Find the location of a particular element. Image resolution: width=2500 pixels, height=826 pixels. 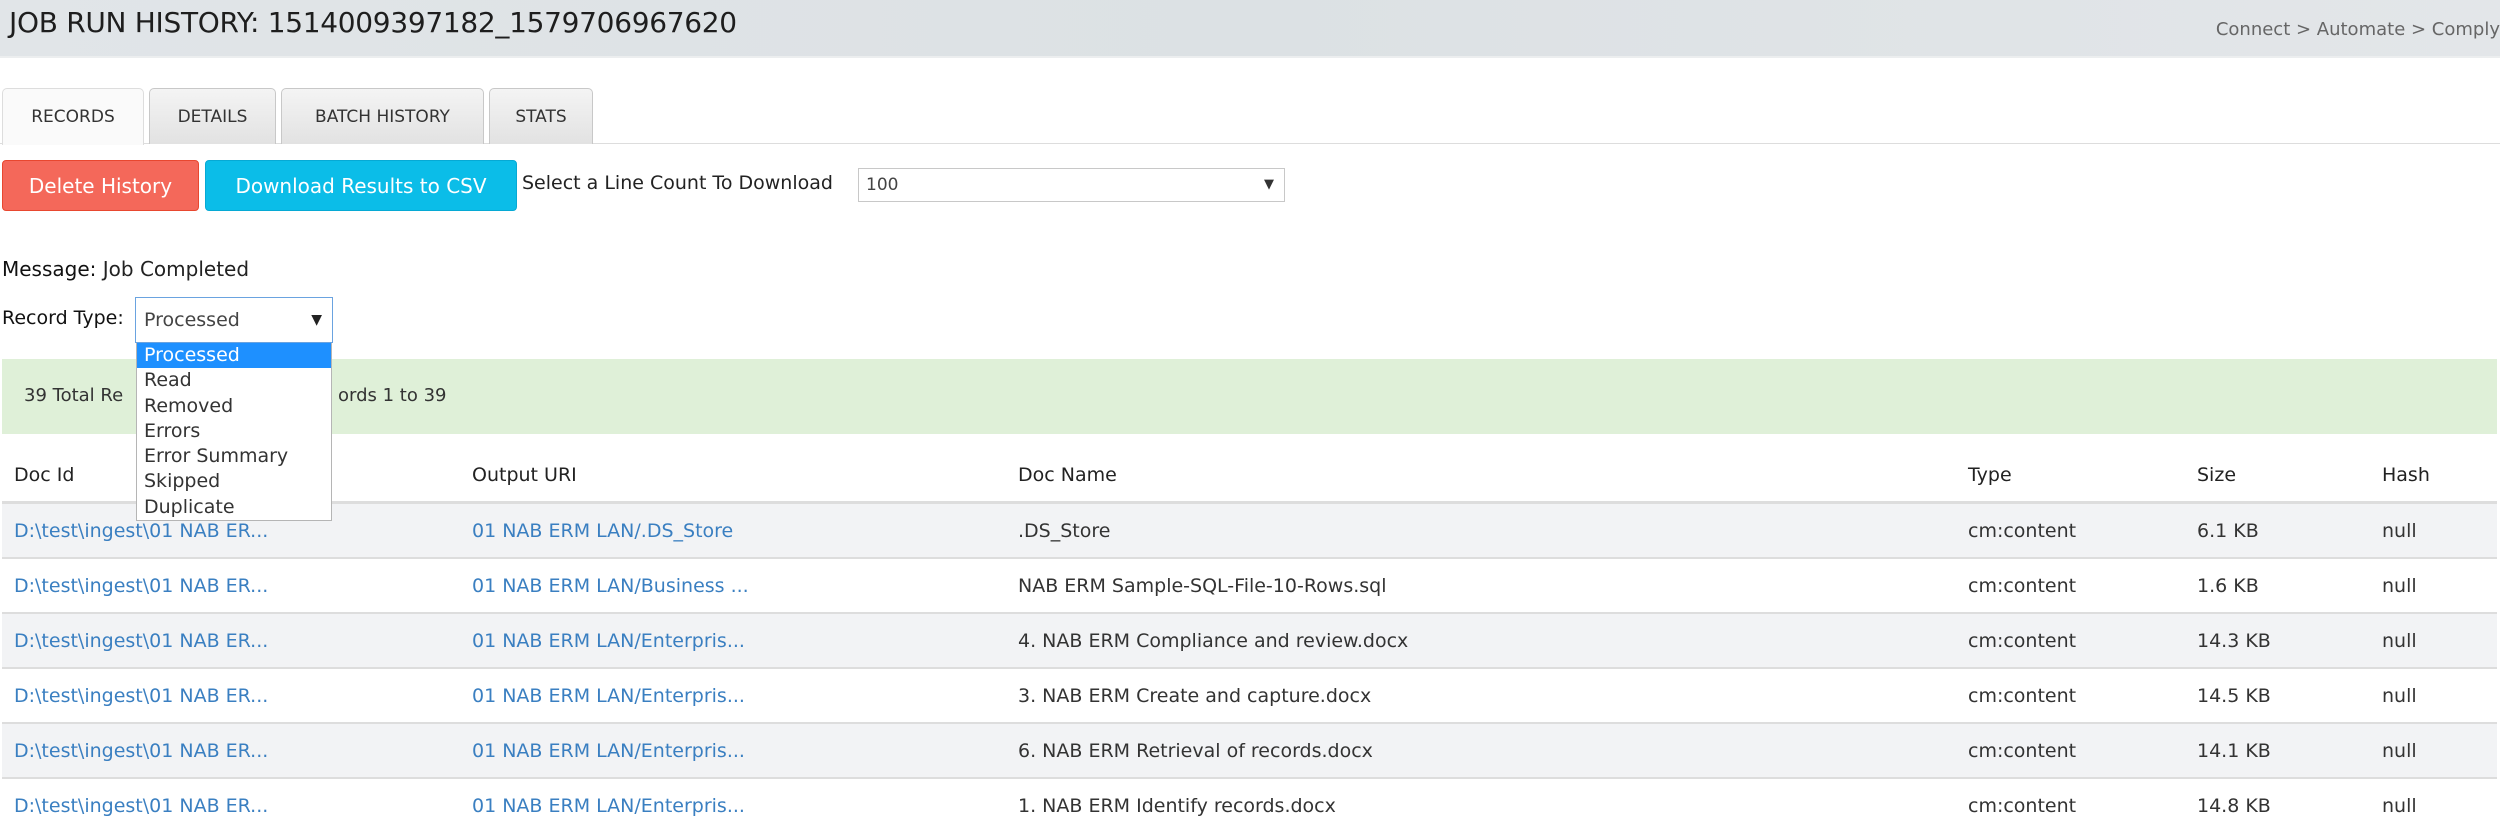

doc-name: NAB ERM Sample-SQL-File-10-Rows.sql is located at coordinates (1202, 586).